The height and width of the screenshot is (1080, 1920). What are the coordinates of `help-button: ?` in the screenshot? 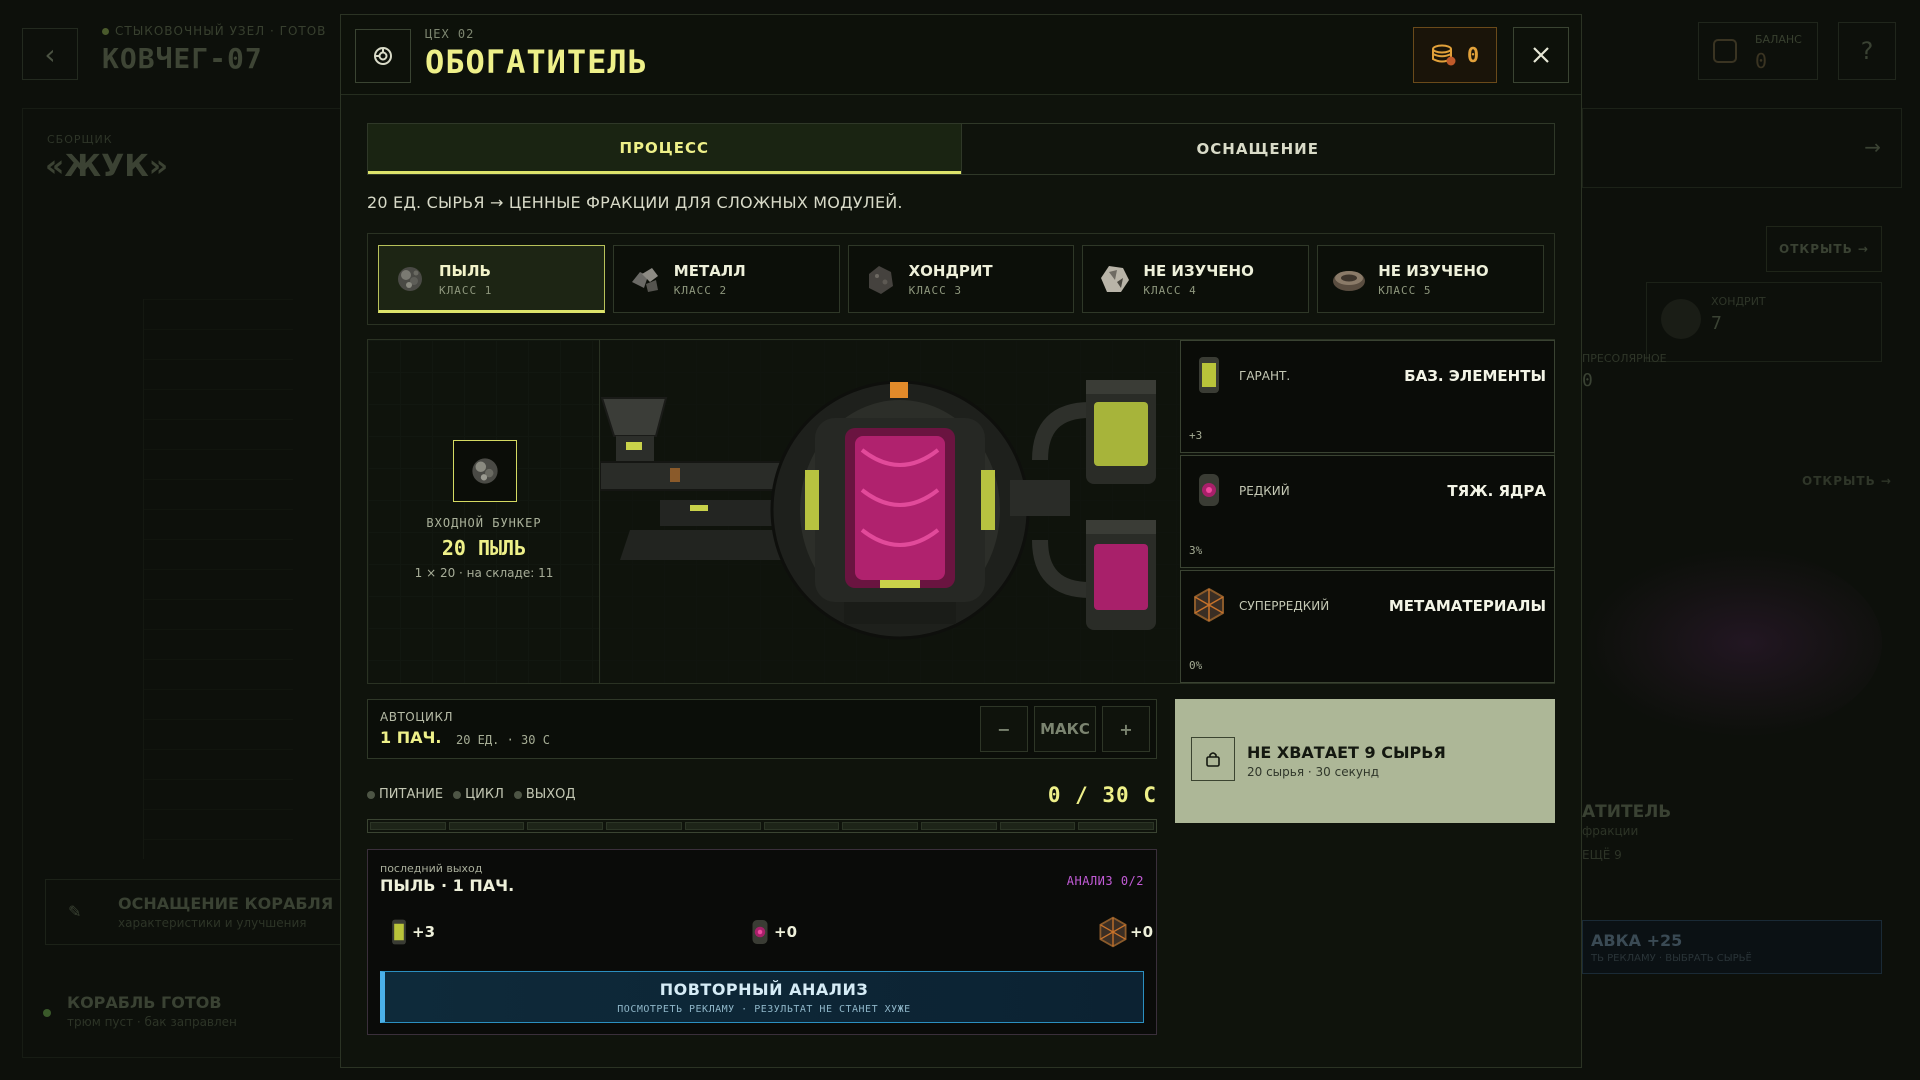 It's located at (1867, 51).